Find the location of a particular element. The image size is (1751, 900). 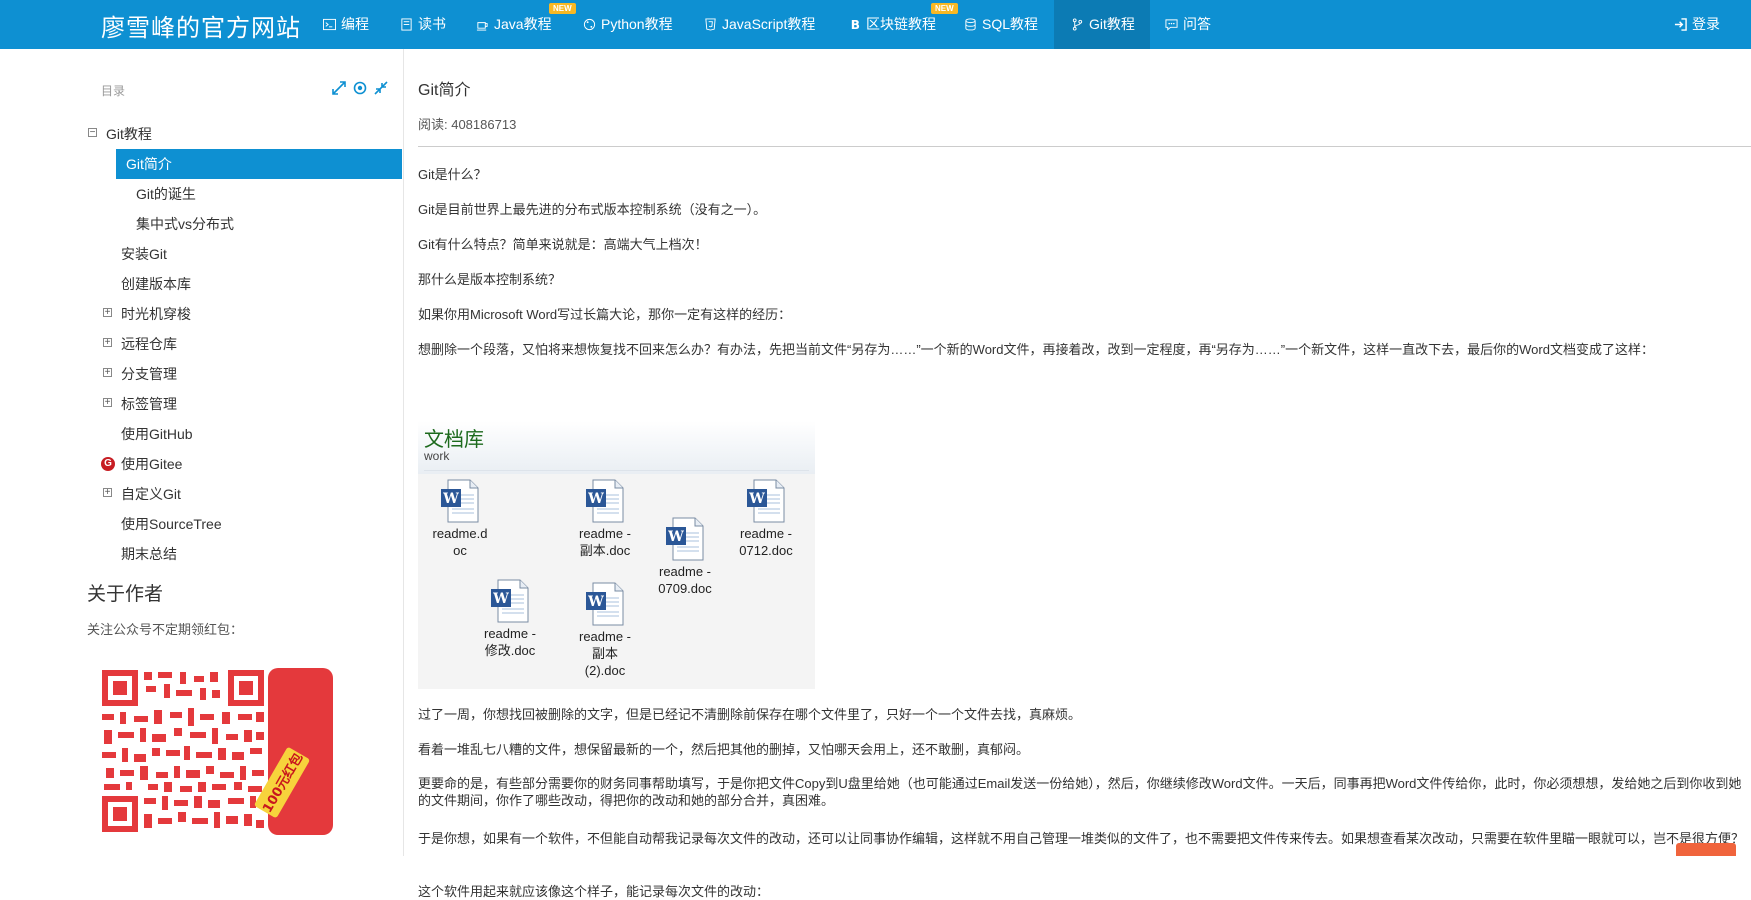

toc-label: 使用Gitee is located at coordinates (152, 464).